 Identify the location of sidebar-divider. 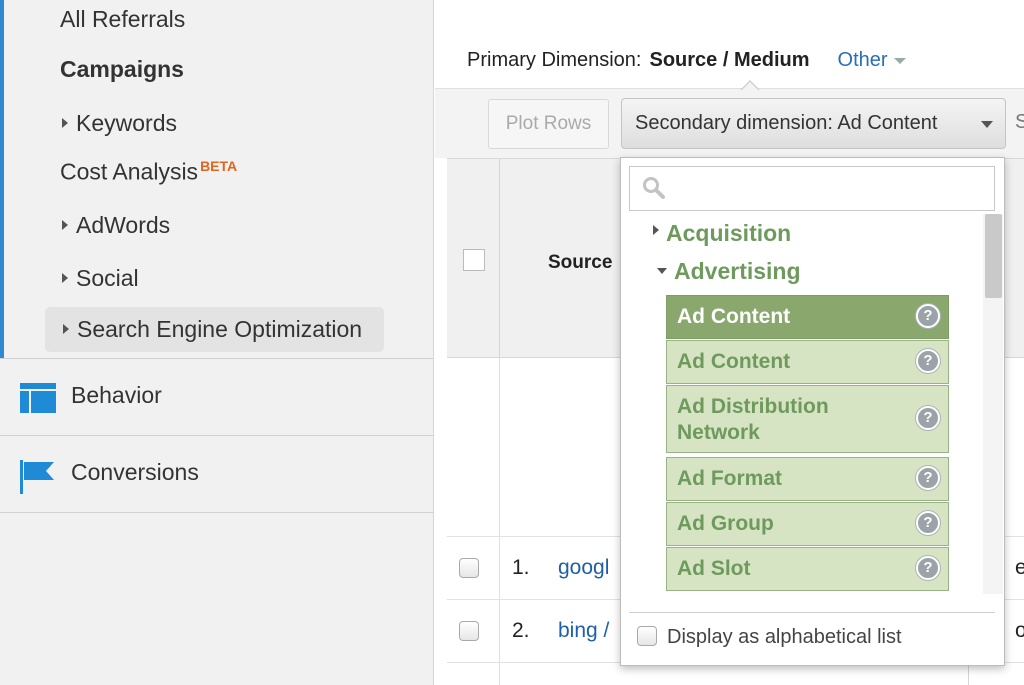
(216, 512).